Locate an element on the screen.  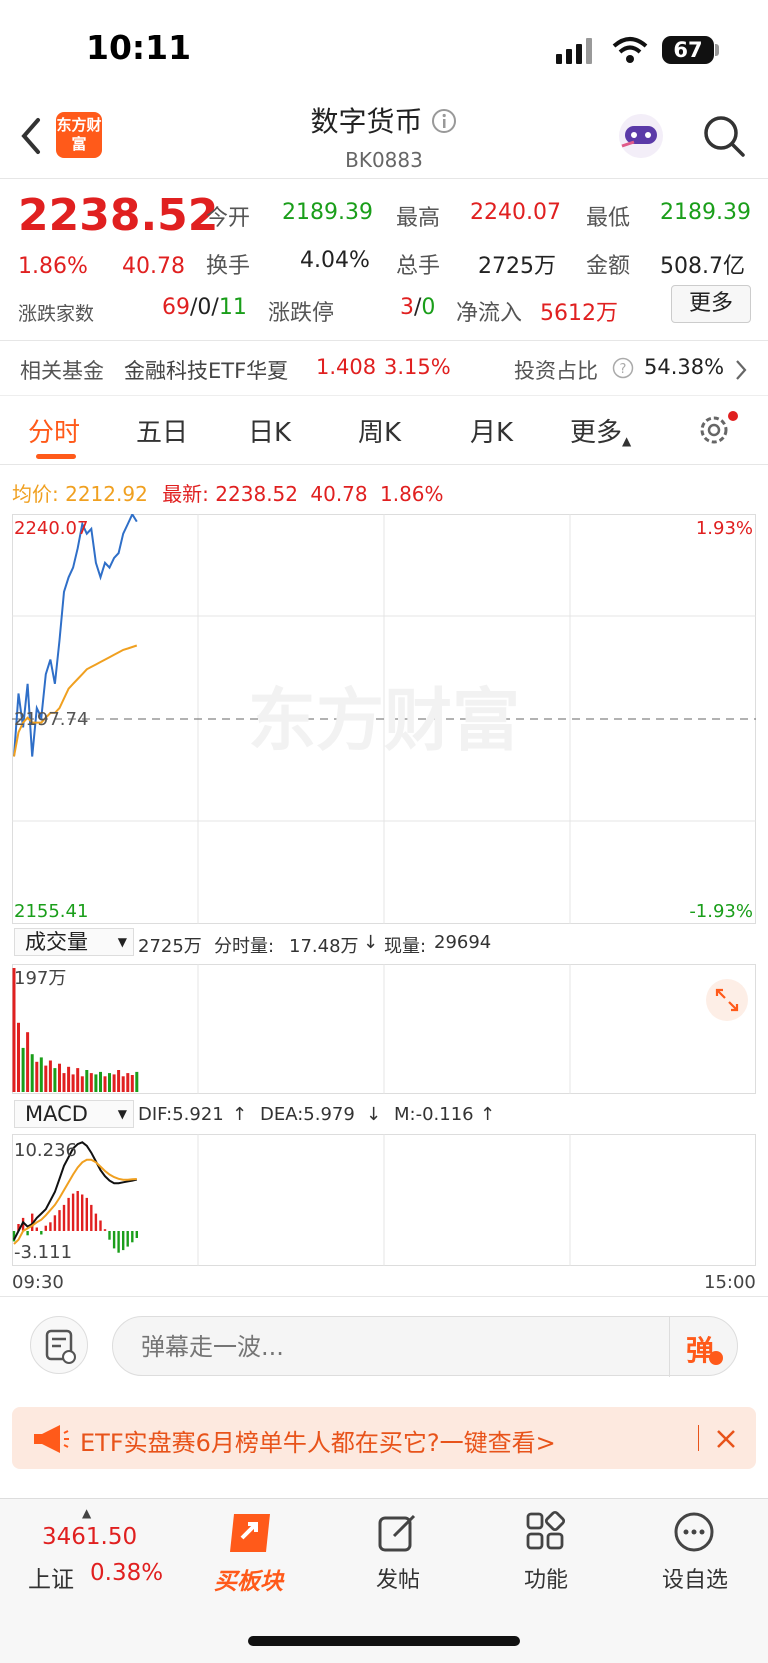
add-watchlist-button: 设自选 is located at coordinates (695, 1554).